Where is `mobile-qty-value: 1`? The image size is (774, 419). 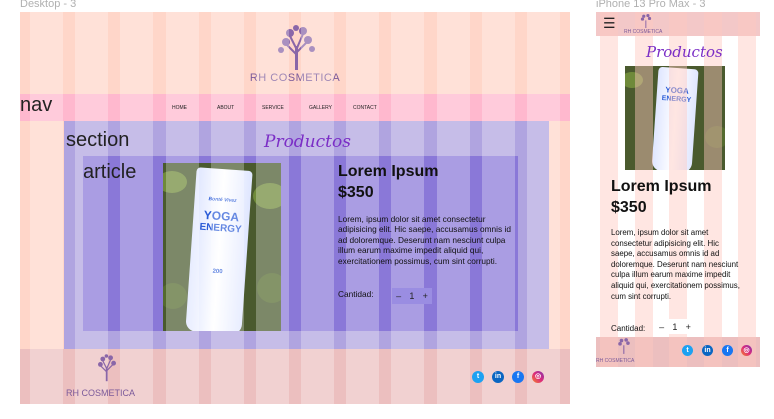 mobile-qty-value: 1 is located at coordinates (675, 326).